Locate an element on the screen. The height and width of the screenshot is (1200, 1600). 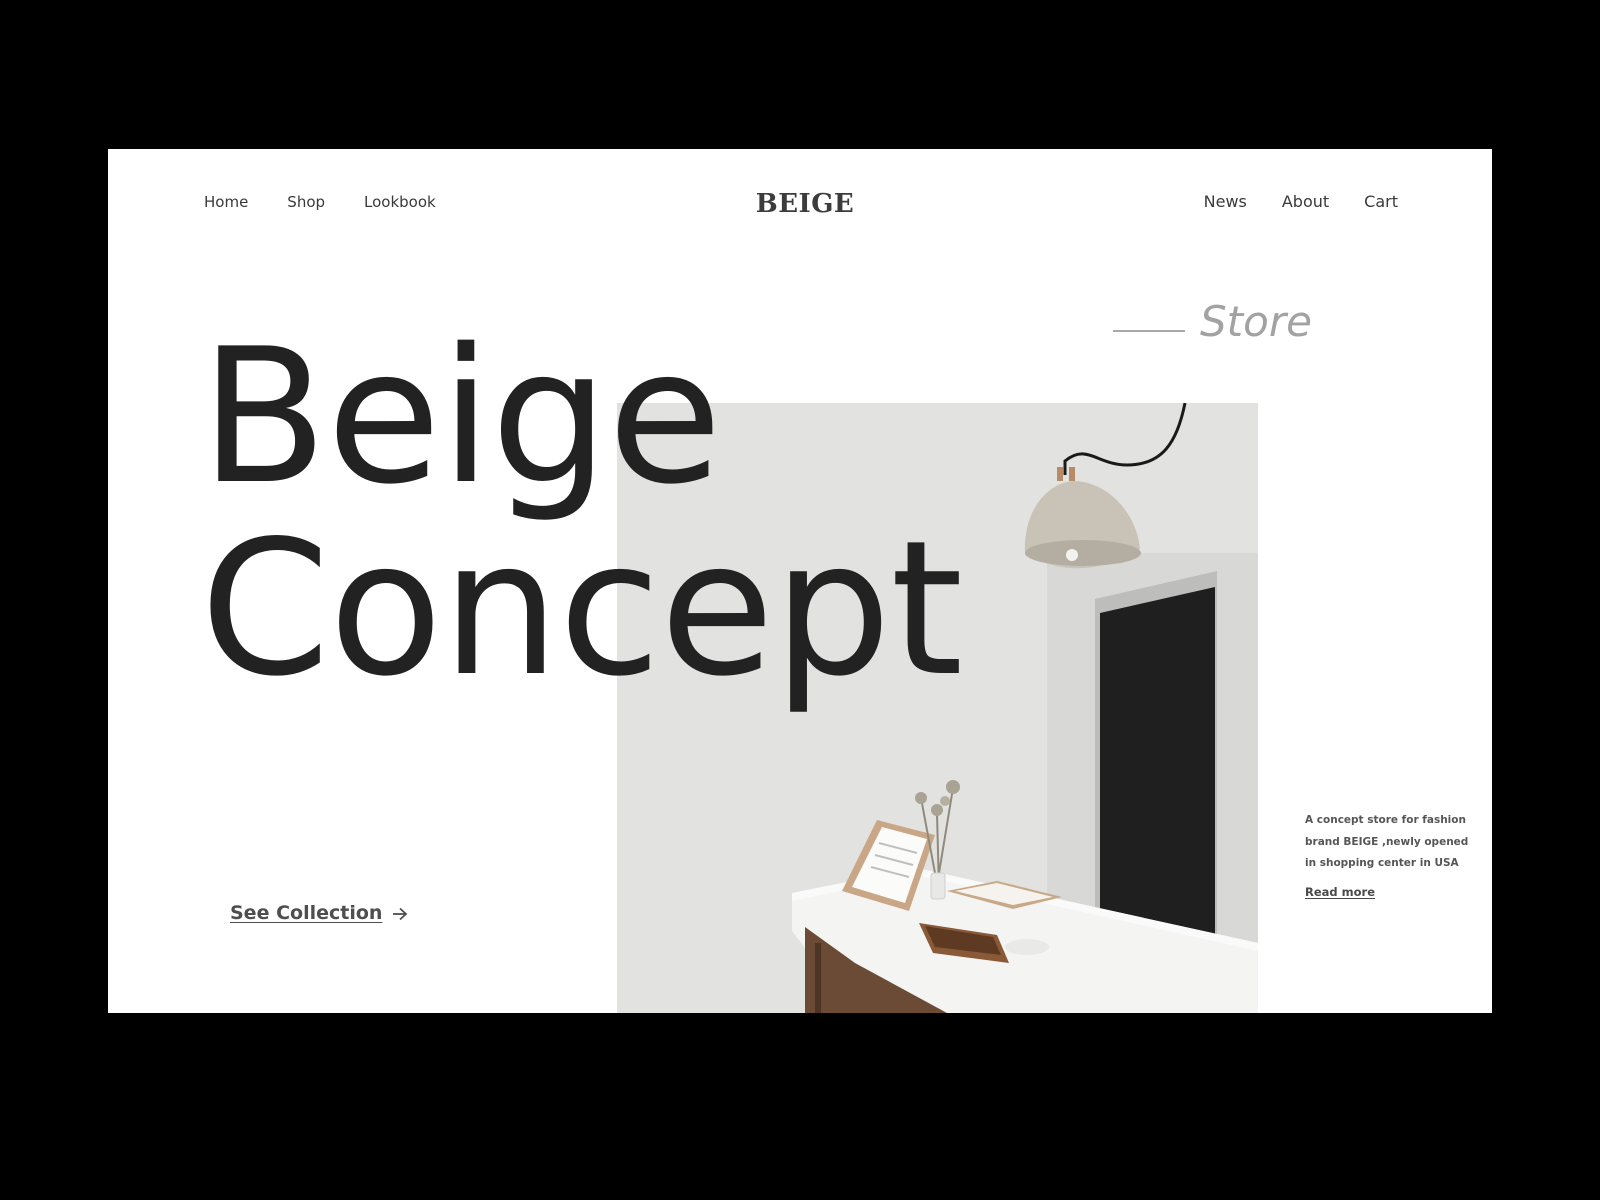
hero-headline-line-2: Concept is located at coordinates (581, 608).